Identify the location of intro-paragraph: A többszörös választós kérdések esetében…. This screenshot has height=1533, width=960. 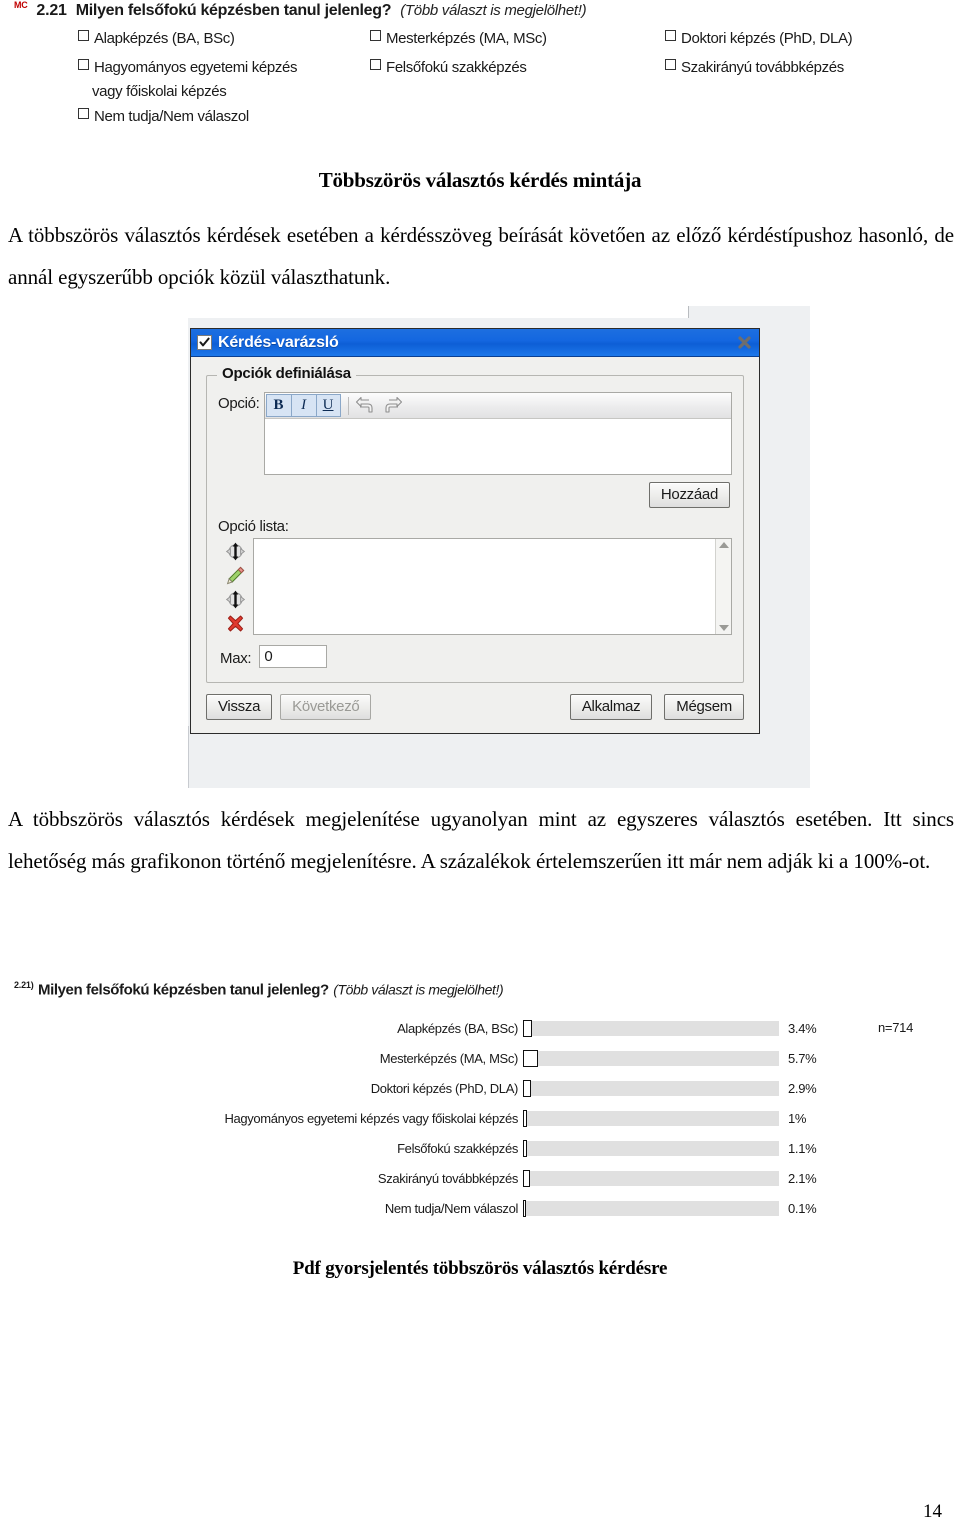
(481, 256).